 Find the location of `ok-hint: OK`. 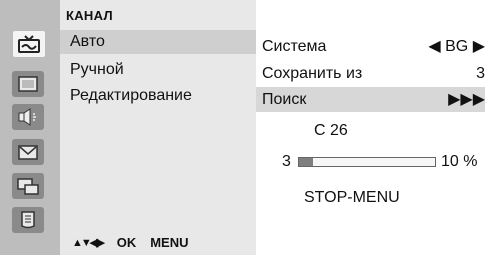

ok-hint: OK is located at coordinates (126, 242).